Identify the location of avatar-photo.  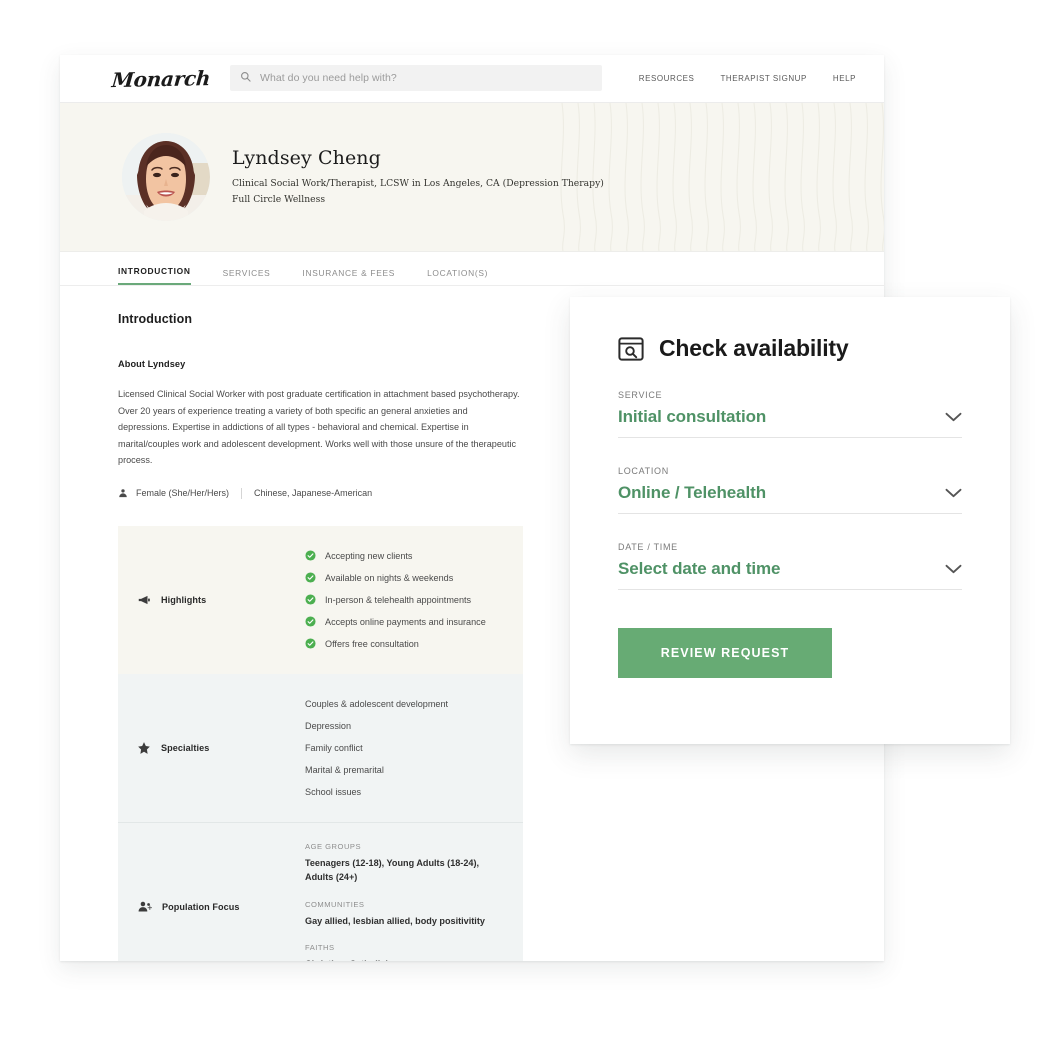
(166, 177).